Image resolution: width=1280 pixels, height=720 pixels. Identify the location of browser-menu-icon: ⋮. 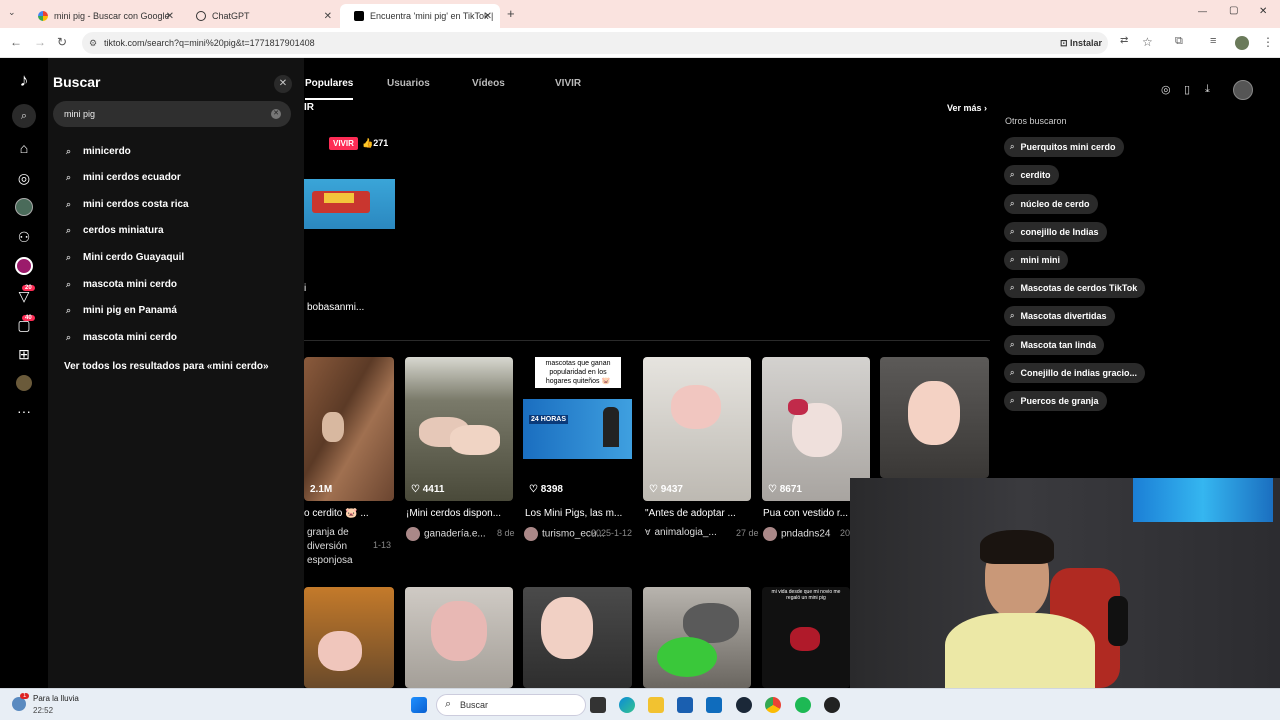
(1268, 42).